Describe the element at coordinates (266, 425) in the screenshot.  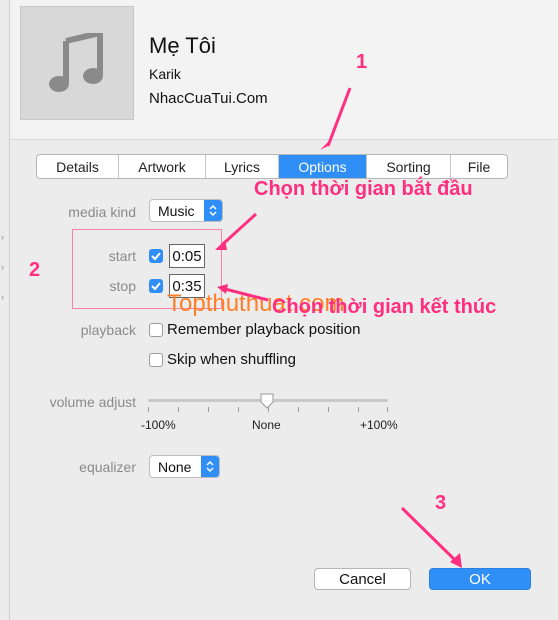
I see `volume-mid-label: None` at that location.